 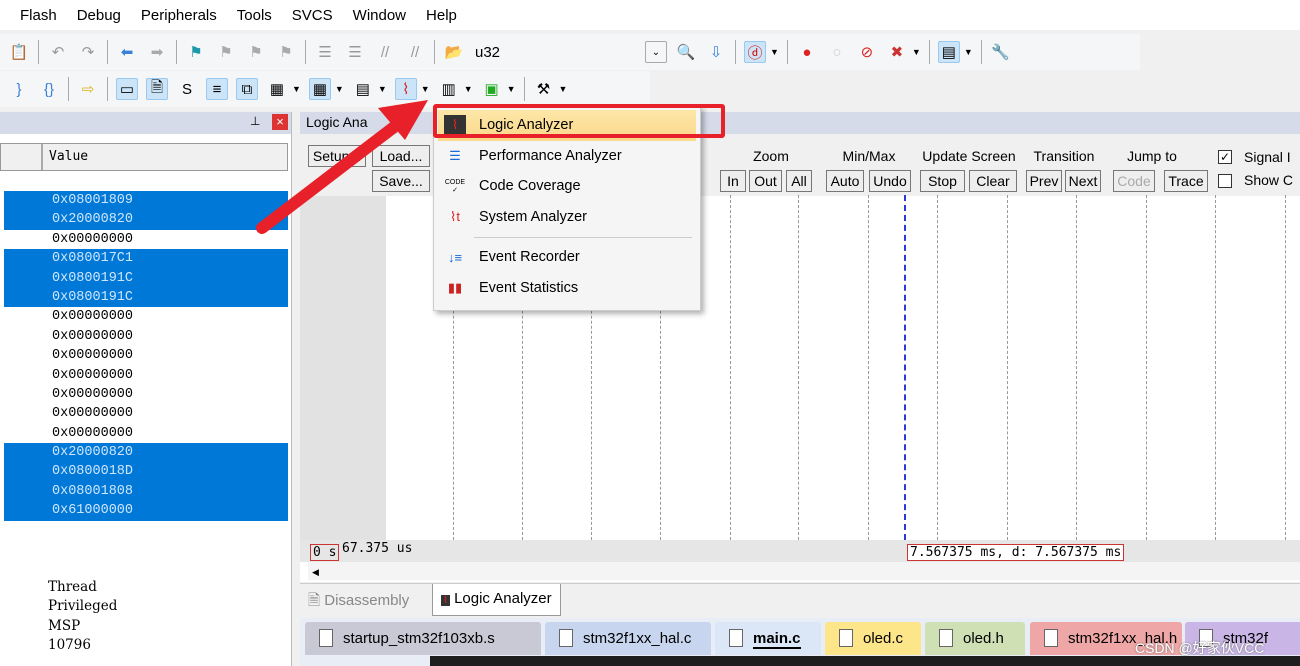 I want to click on clear-button: Clear, so click(x=993, y=181).